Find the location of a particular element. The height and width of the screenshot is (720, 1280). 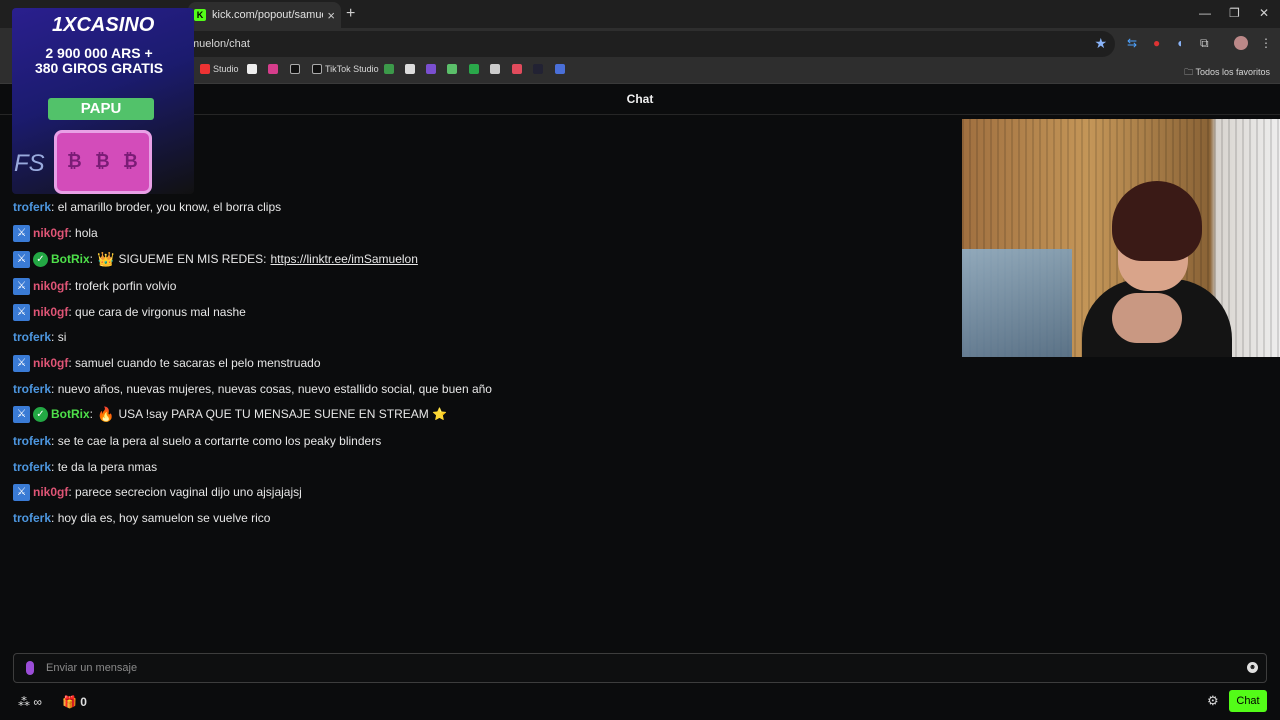

chat-text: que cara de virgonus mal nashe is located at coordinates (160, 312).